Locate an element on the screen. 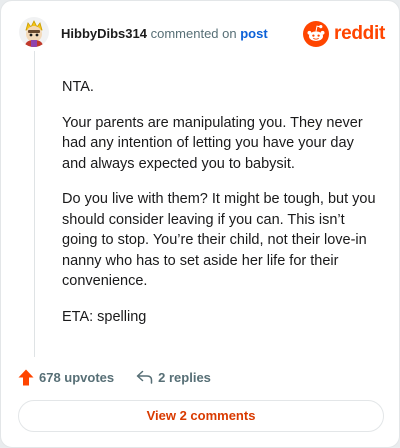 The width and height of the screenshot is (400, 448). view-comments-button: View 2 comments is located at coordinates (201, 416).